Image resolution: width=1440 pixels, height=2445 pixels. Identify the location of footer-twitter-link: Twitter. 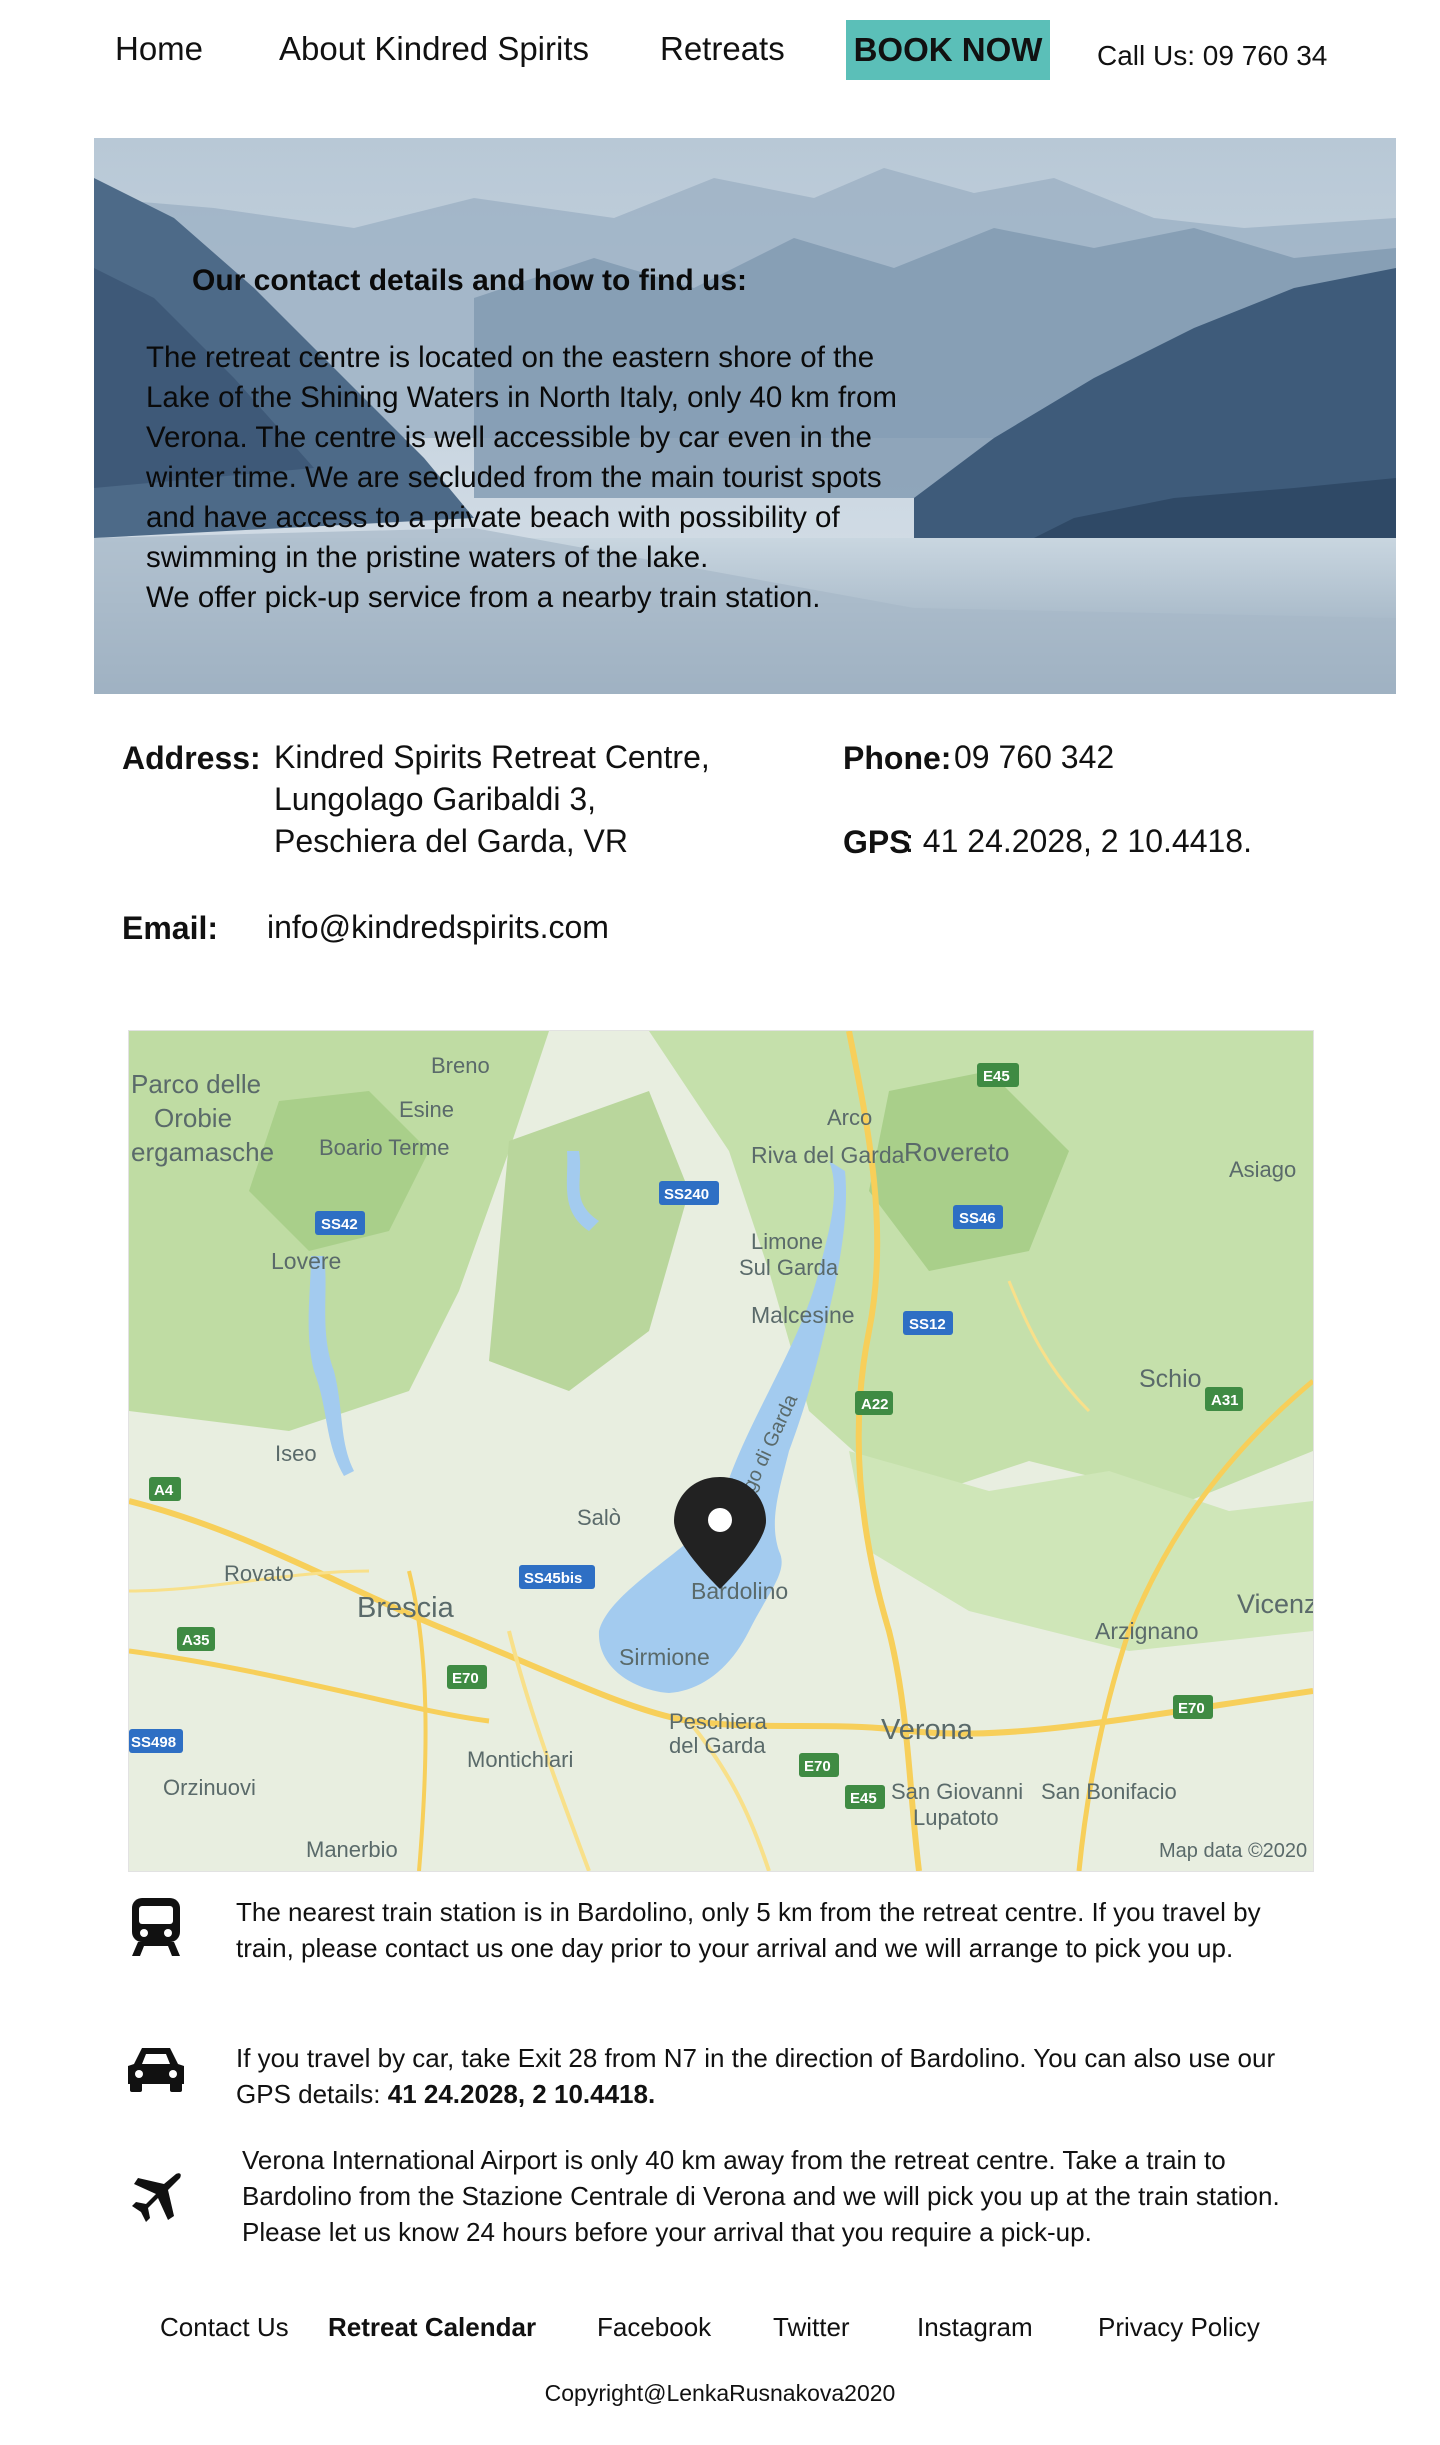
(811, 2327).